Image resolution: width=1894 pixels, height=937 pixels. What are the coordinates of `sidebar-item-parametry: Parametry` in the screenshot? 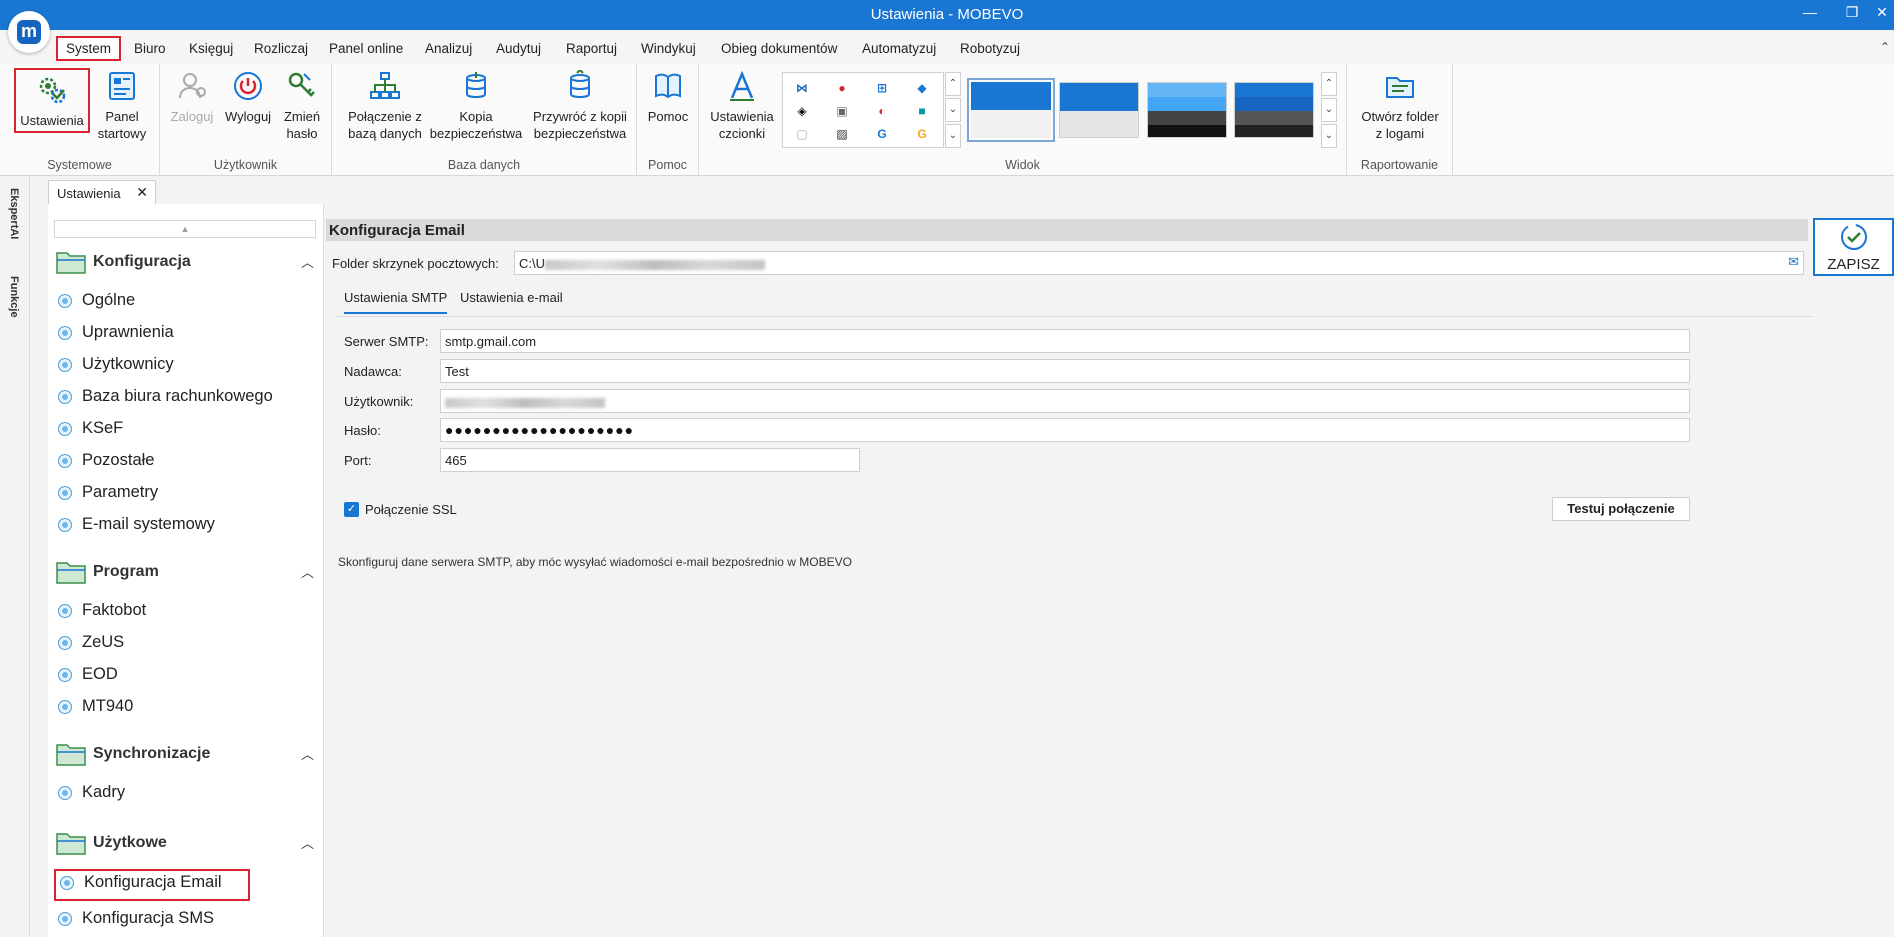 It's located at (161, 493).